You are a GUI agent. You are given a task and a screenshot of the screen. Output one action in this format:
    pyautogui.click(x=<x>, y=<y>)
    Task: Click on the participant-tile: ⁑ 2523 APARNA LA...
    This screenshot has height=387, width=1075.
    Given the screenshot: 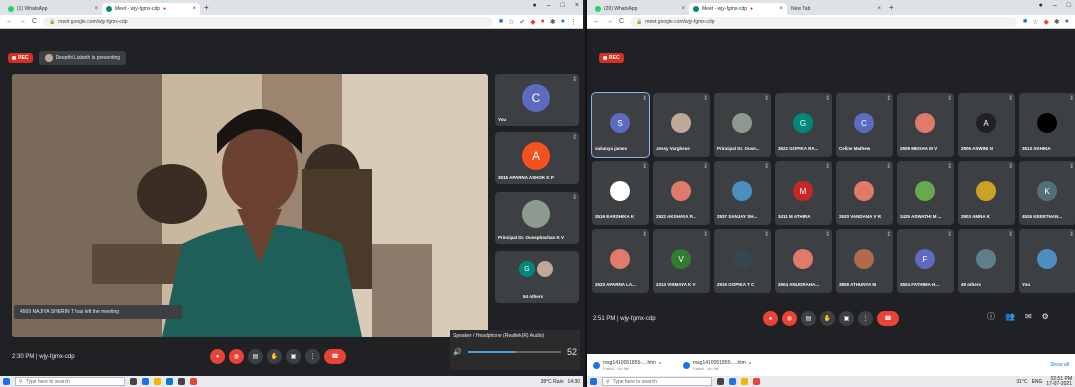 What is the action you would take?
    pyautogui.click(x=620, y=261)
    